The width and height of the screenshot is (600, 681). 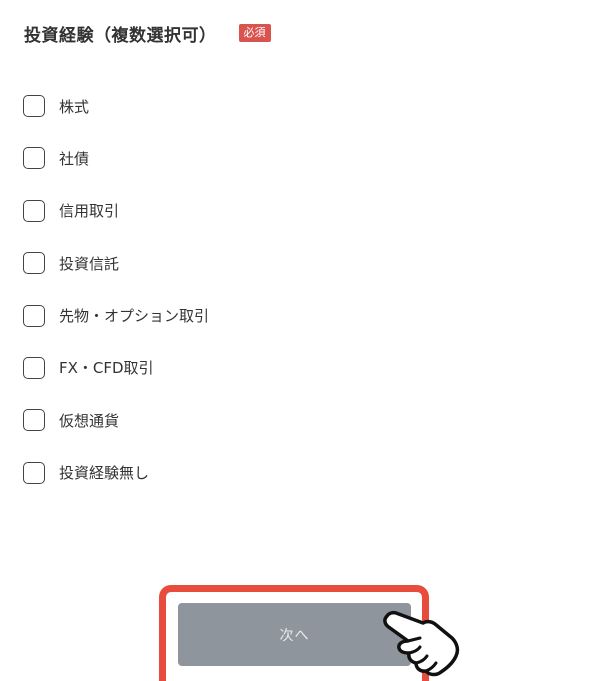 I want to click on option-label: FX・CFD取引, so click(x=106, y=368).